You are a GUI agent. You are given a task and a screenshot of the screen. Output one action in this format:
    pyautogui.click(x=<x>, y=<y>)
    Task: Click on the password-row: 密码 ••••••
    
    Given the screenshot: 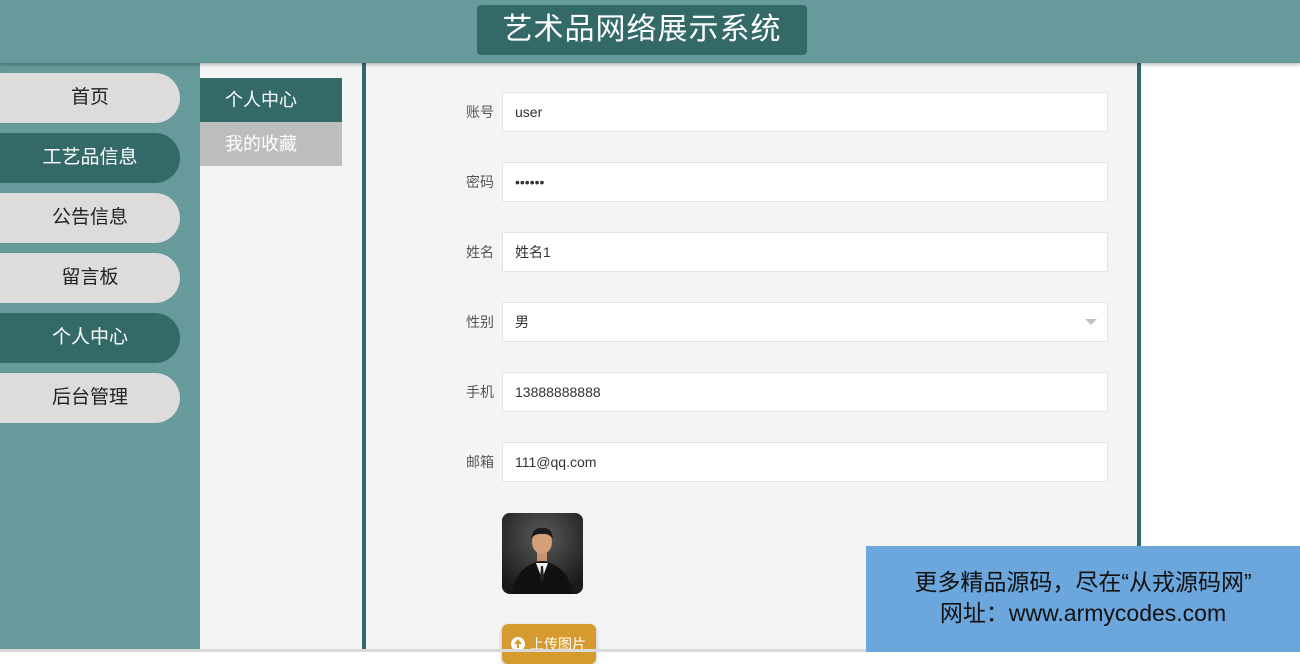 What is the action you would take?
    pyautogui.click(x=751, y=182)
    